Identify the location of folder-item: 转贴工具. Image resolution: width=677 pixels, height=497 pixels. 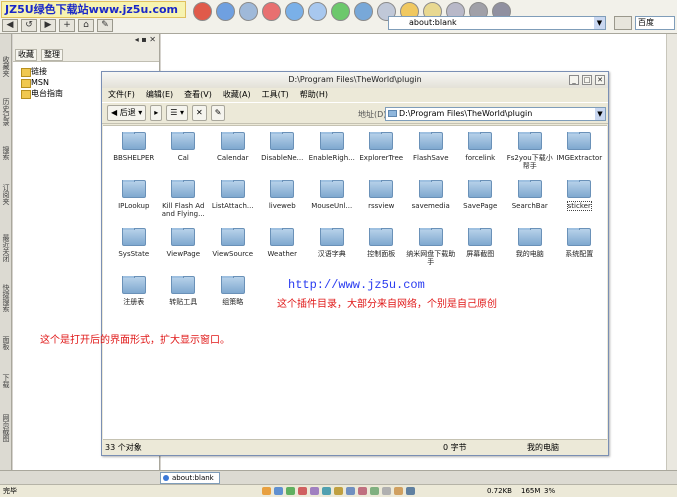
(184, 300).